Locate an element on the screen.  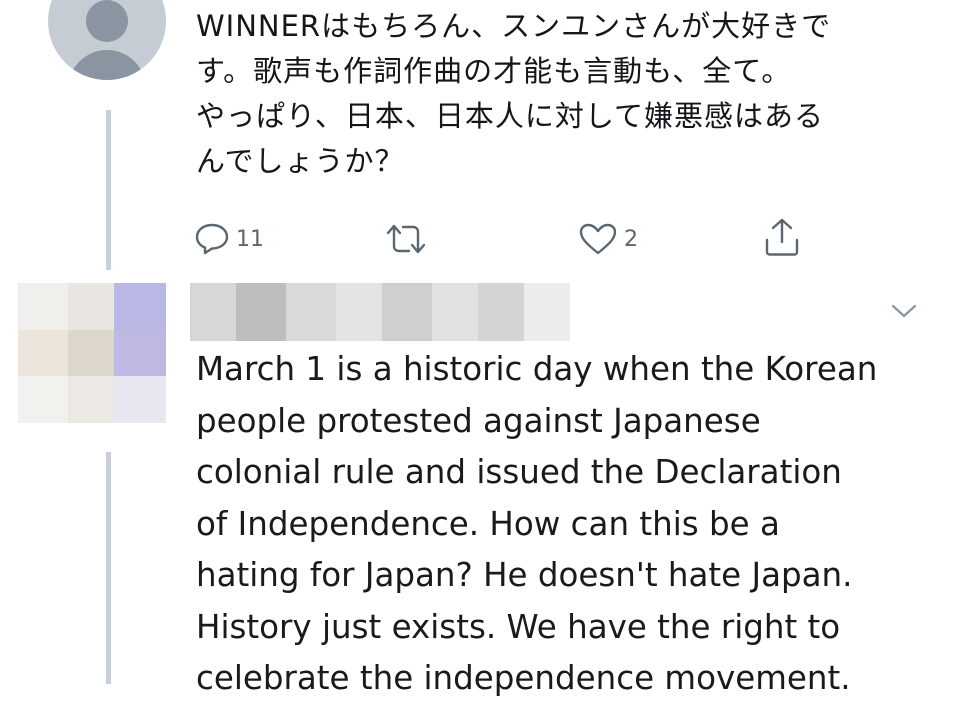
tweet-action-bar: 11 2 is located at coordinates (480, 240).